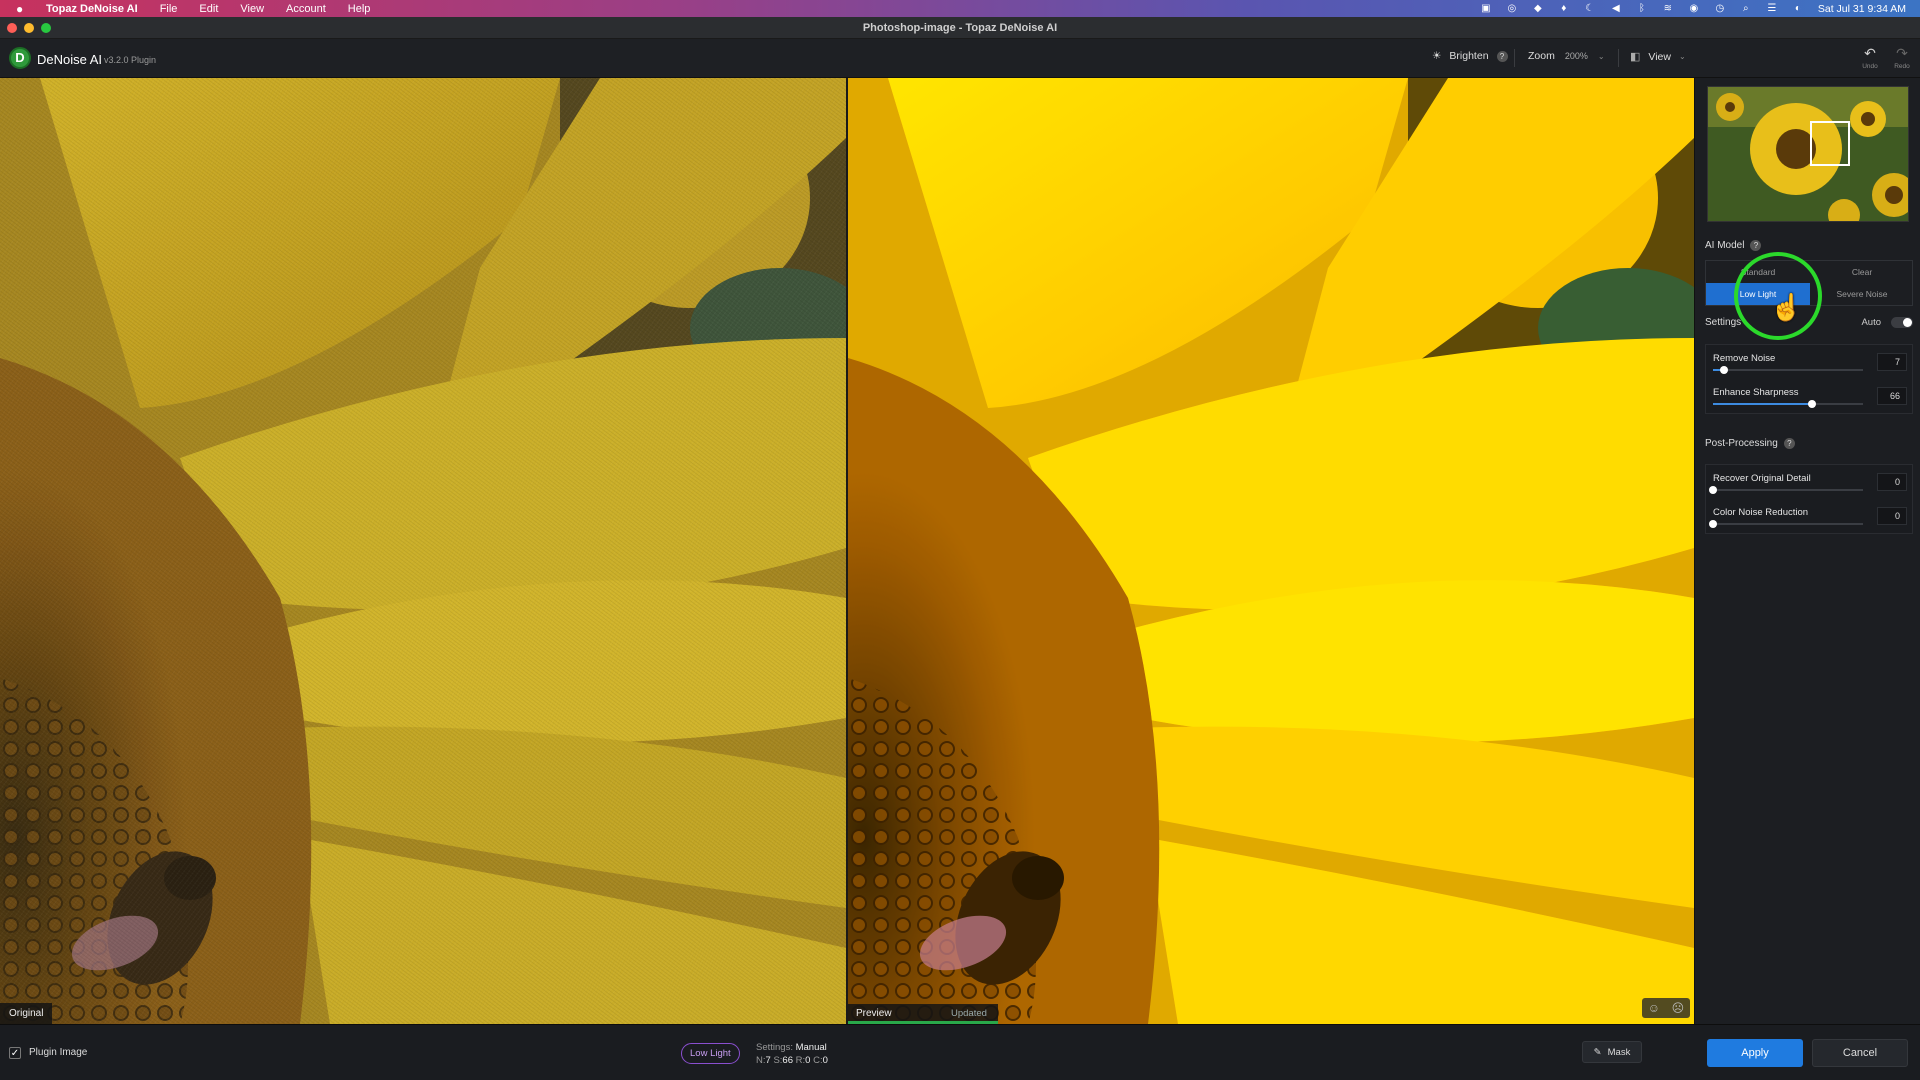 The width and height of the screenshot is (1920, 1080). Describe the element at coordinates (1862, 9) in the screenshot. I see `menubar-clock: Sat Jul 31 9:34 AM` at that location.